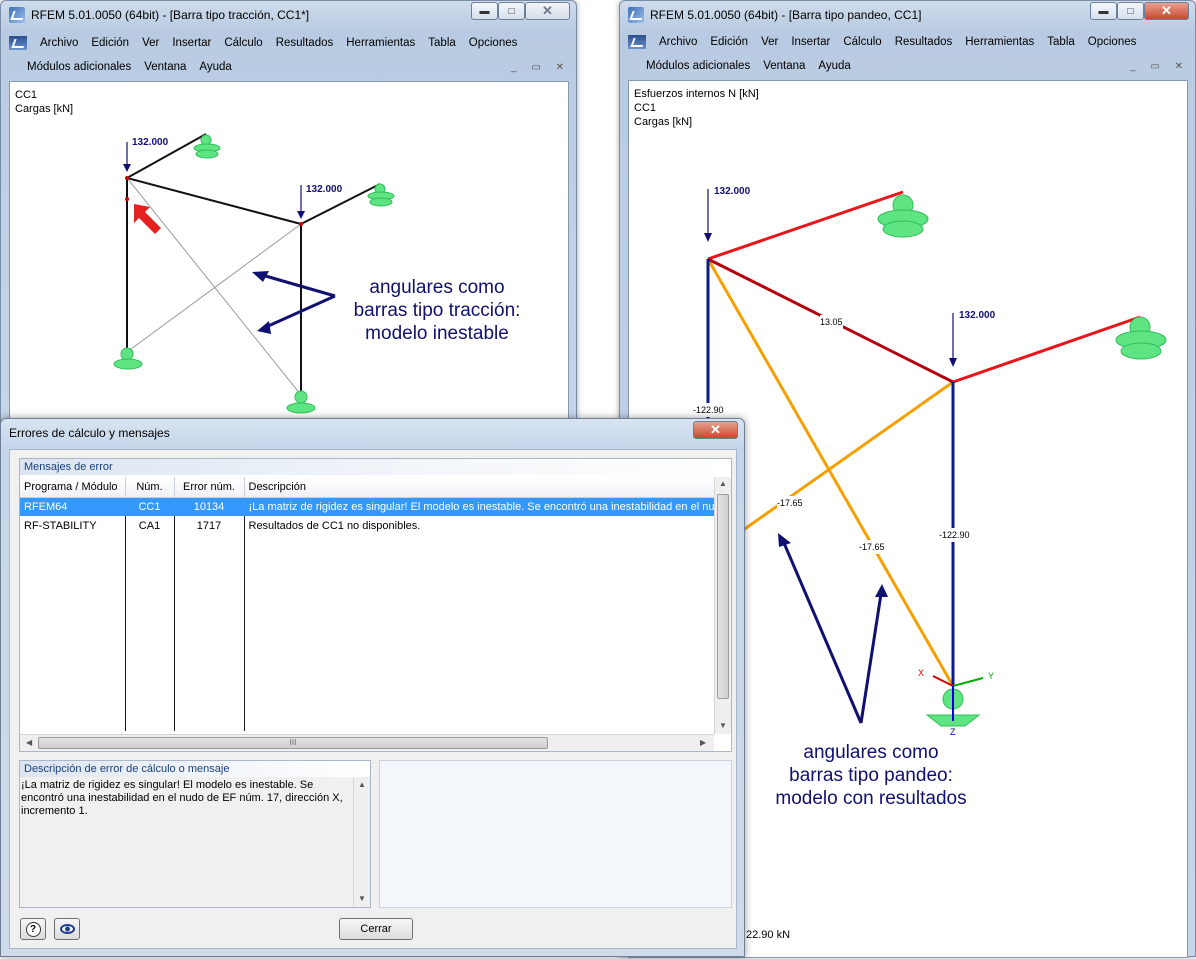  I want to click on dialog-close-button: ✕, so click(715, 430).